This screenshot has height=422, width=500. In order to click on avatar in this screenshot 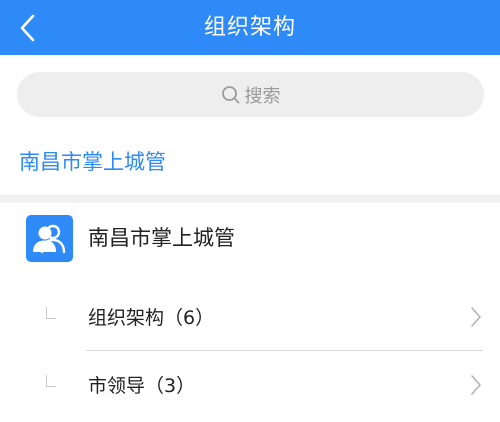, I will do `click(49, 238)`.